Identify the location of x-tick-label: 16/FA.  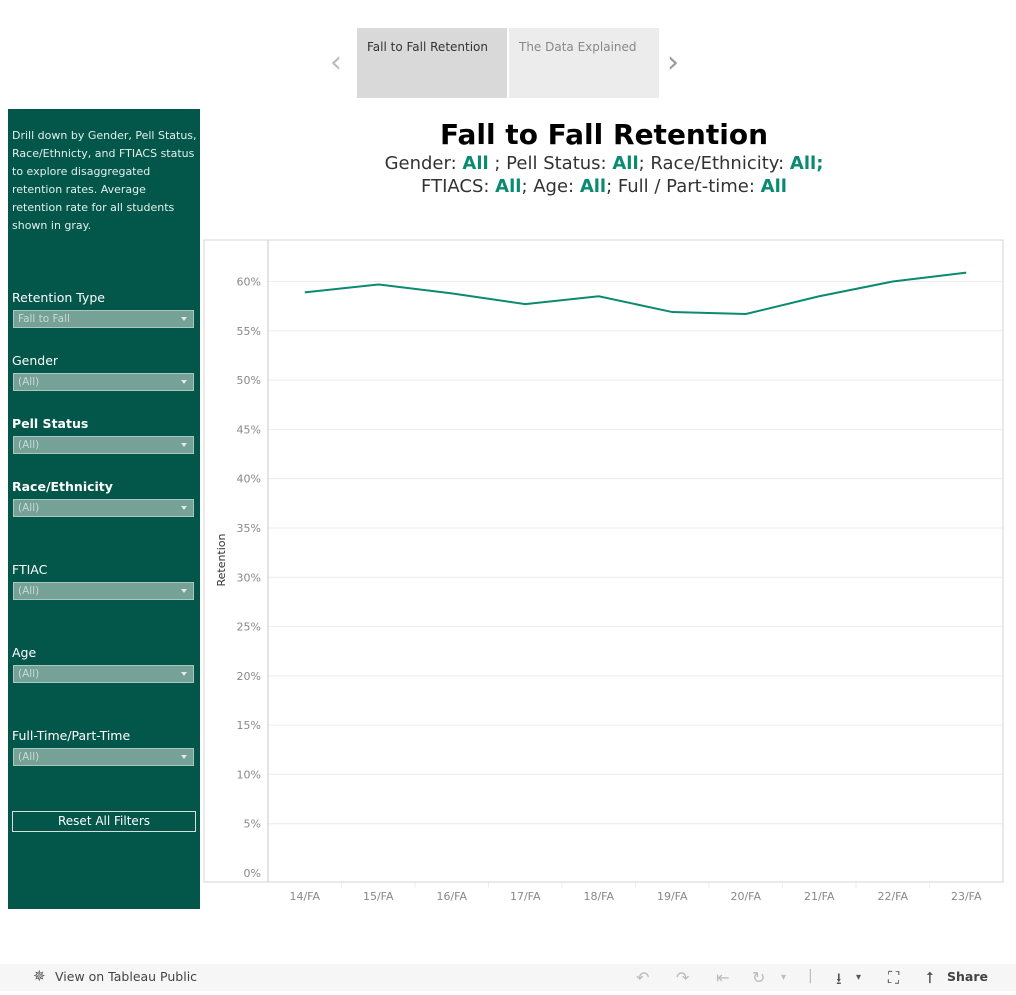
(451, 896).